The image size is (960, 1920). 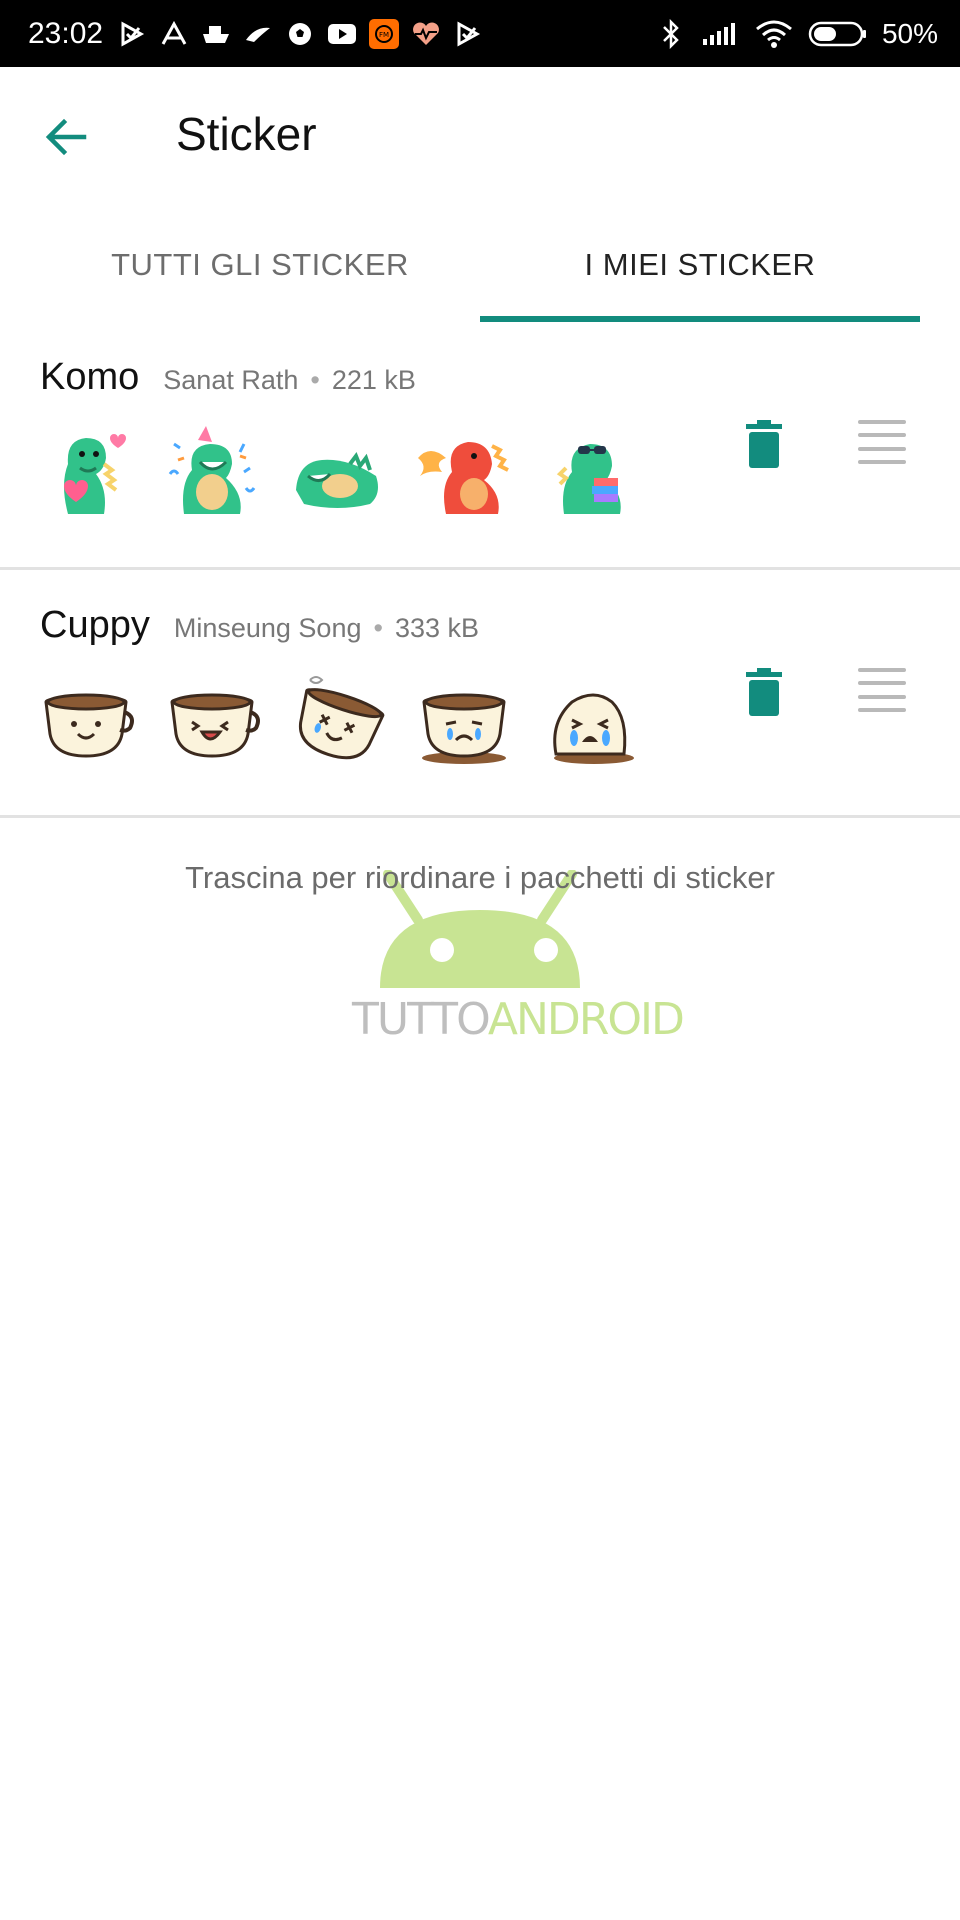 I want to click on status-time: 23:02, so click(x=66, y=33).